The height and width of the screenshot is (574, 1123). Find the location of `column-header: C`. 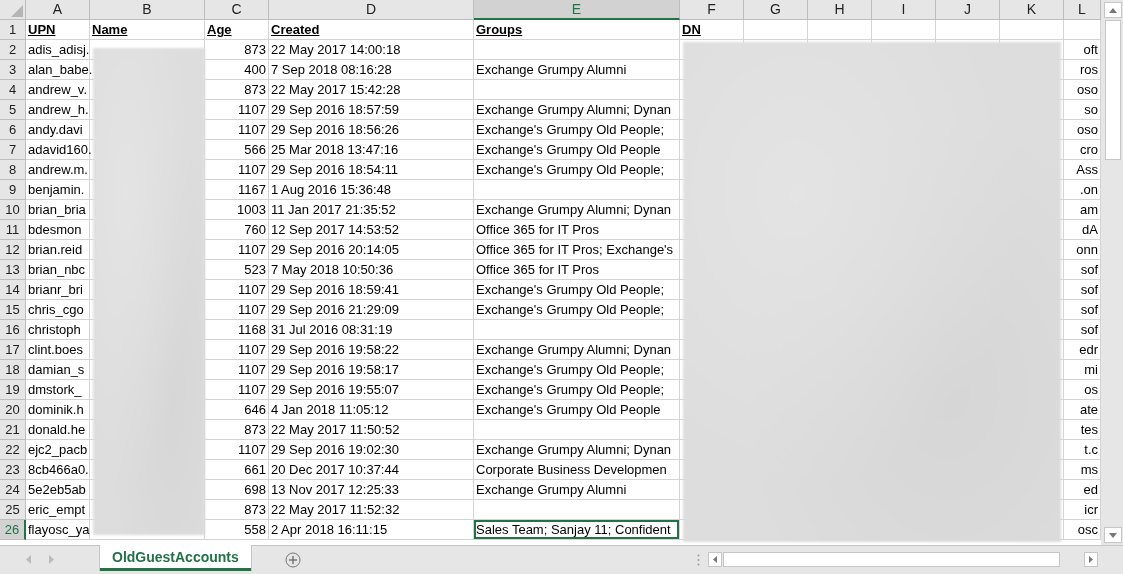

column-header: C is located at coordinates (237, 10).